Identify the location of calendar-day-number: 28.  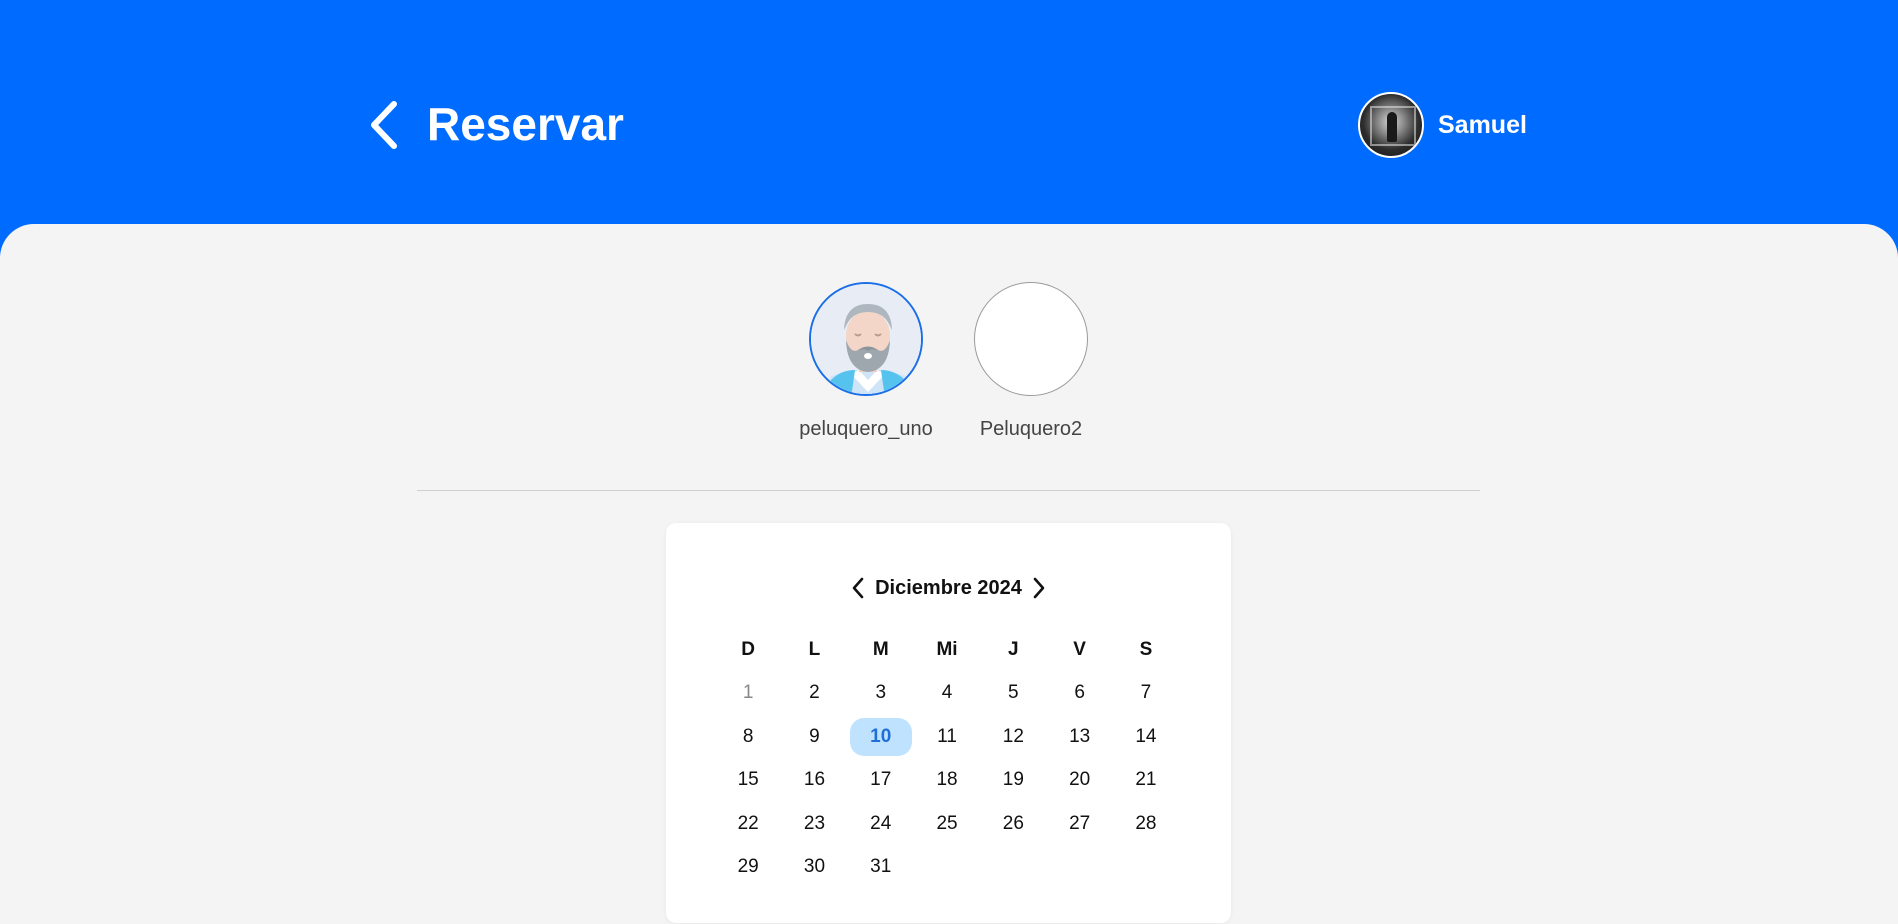
(1146, 823).